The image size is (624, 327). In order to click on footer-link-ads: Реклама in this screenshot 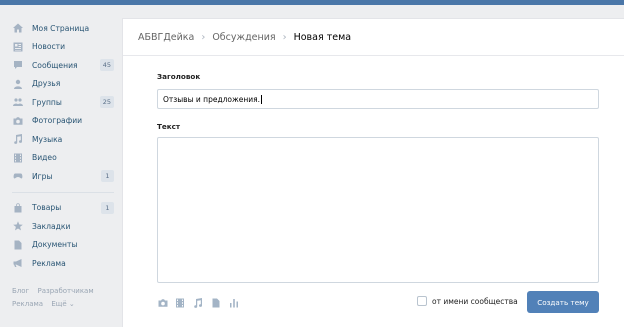, I will do `click(27, 304)`.